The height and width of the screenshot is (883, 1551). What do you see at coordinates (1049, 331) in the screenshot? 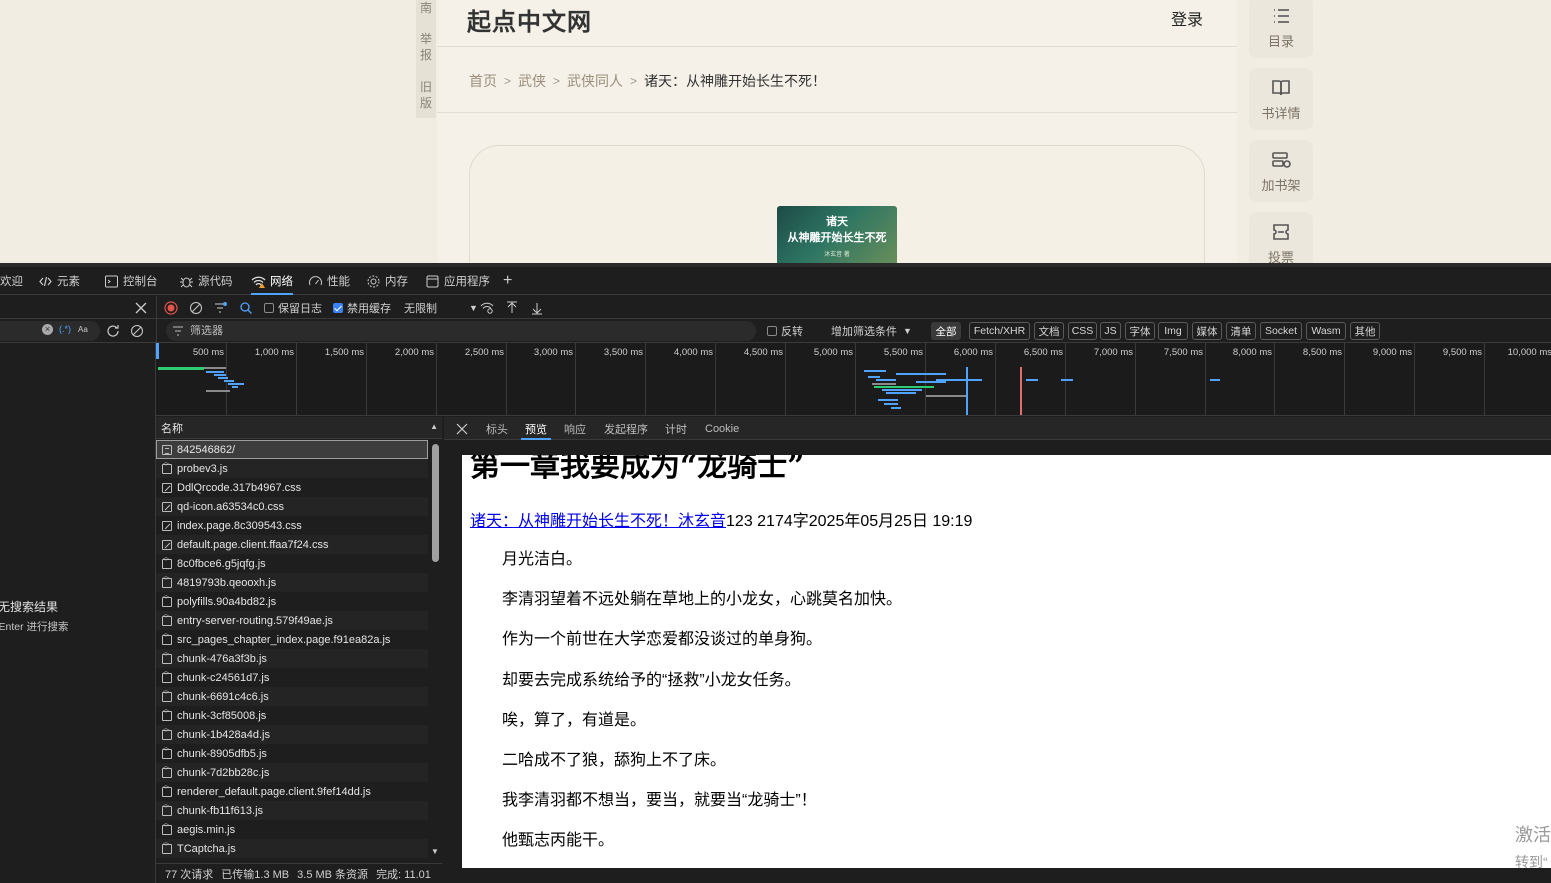
I see `type-chip-doc: 文档` at bounding box center [1049, 331].